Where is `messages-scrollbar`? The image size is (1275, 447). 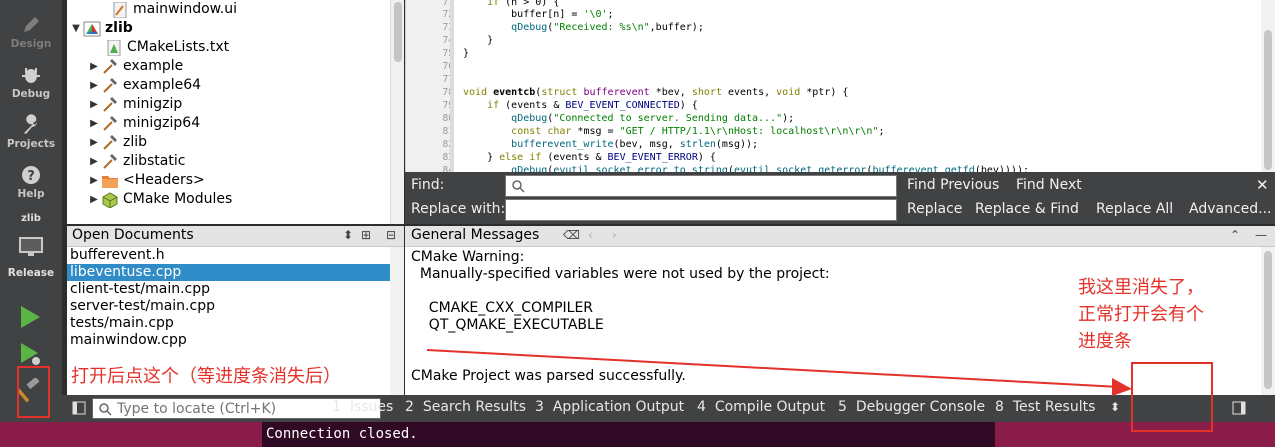
messages-scrollbar is located at coordinates (1268, 321).